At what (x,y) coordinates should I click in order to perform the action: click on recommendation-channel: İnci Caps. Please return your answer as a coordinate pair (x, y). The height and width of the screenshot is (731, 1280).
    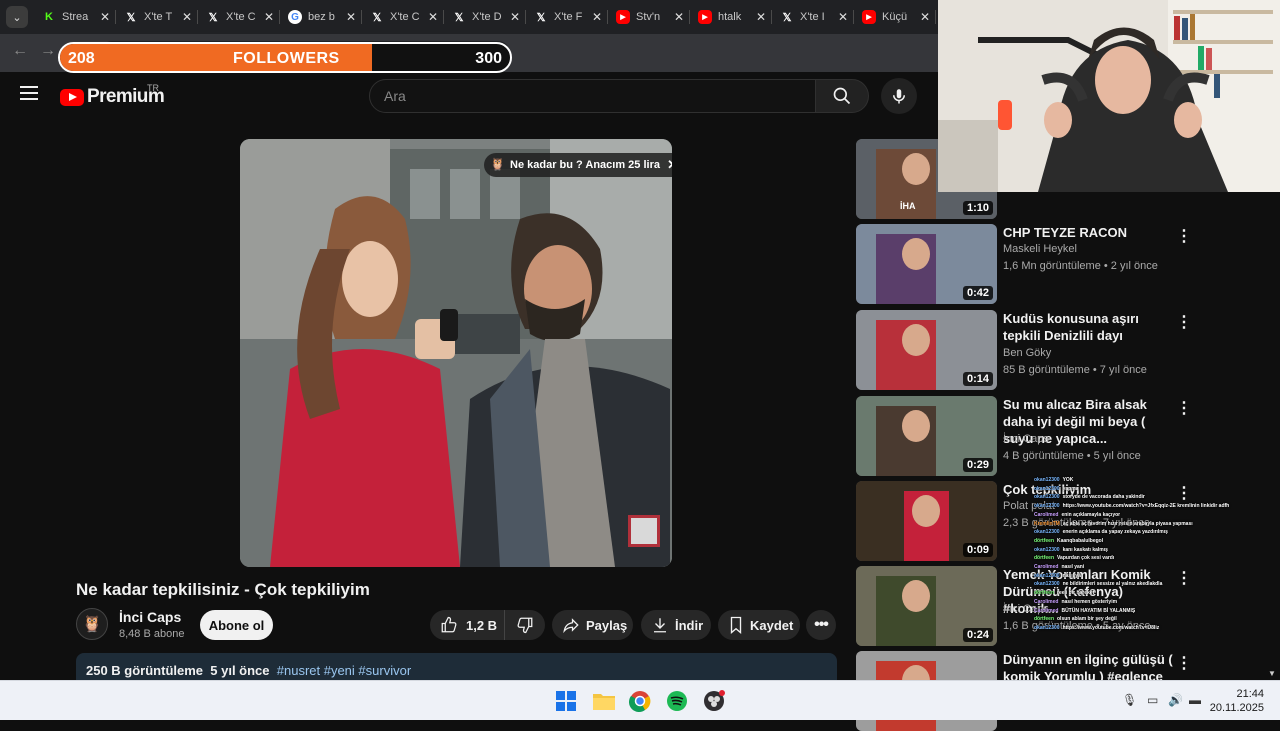
    Looking at the image, I should click on (1026, 439).